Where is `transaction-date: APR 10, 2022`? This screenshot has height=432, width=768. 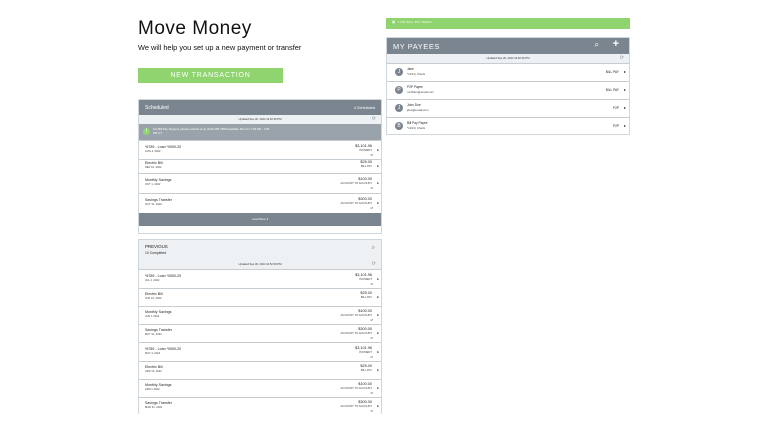 transaction-date: APR 10, 2022 is located at coordinates (153, 371).